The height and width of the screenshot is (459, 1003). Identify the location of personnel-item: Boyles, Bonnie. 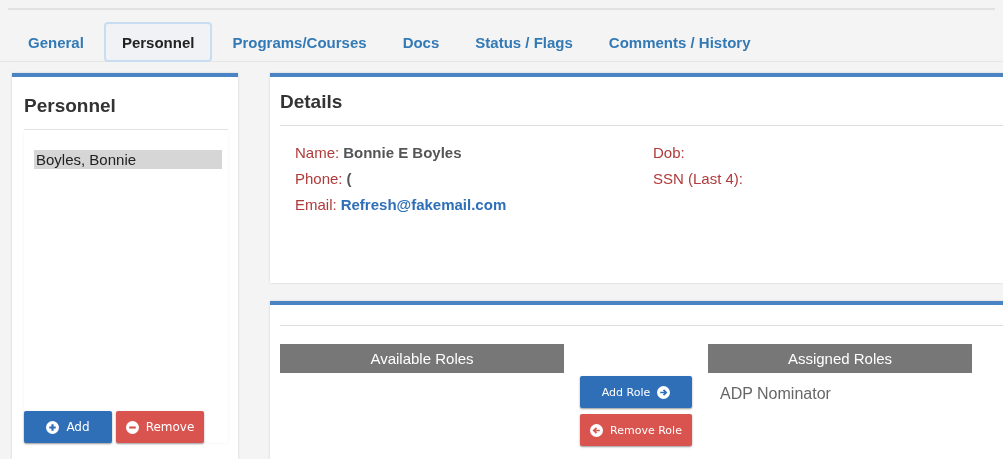
(128, 159).